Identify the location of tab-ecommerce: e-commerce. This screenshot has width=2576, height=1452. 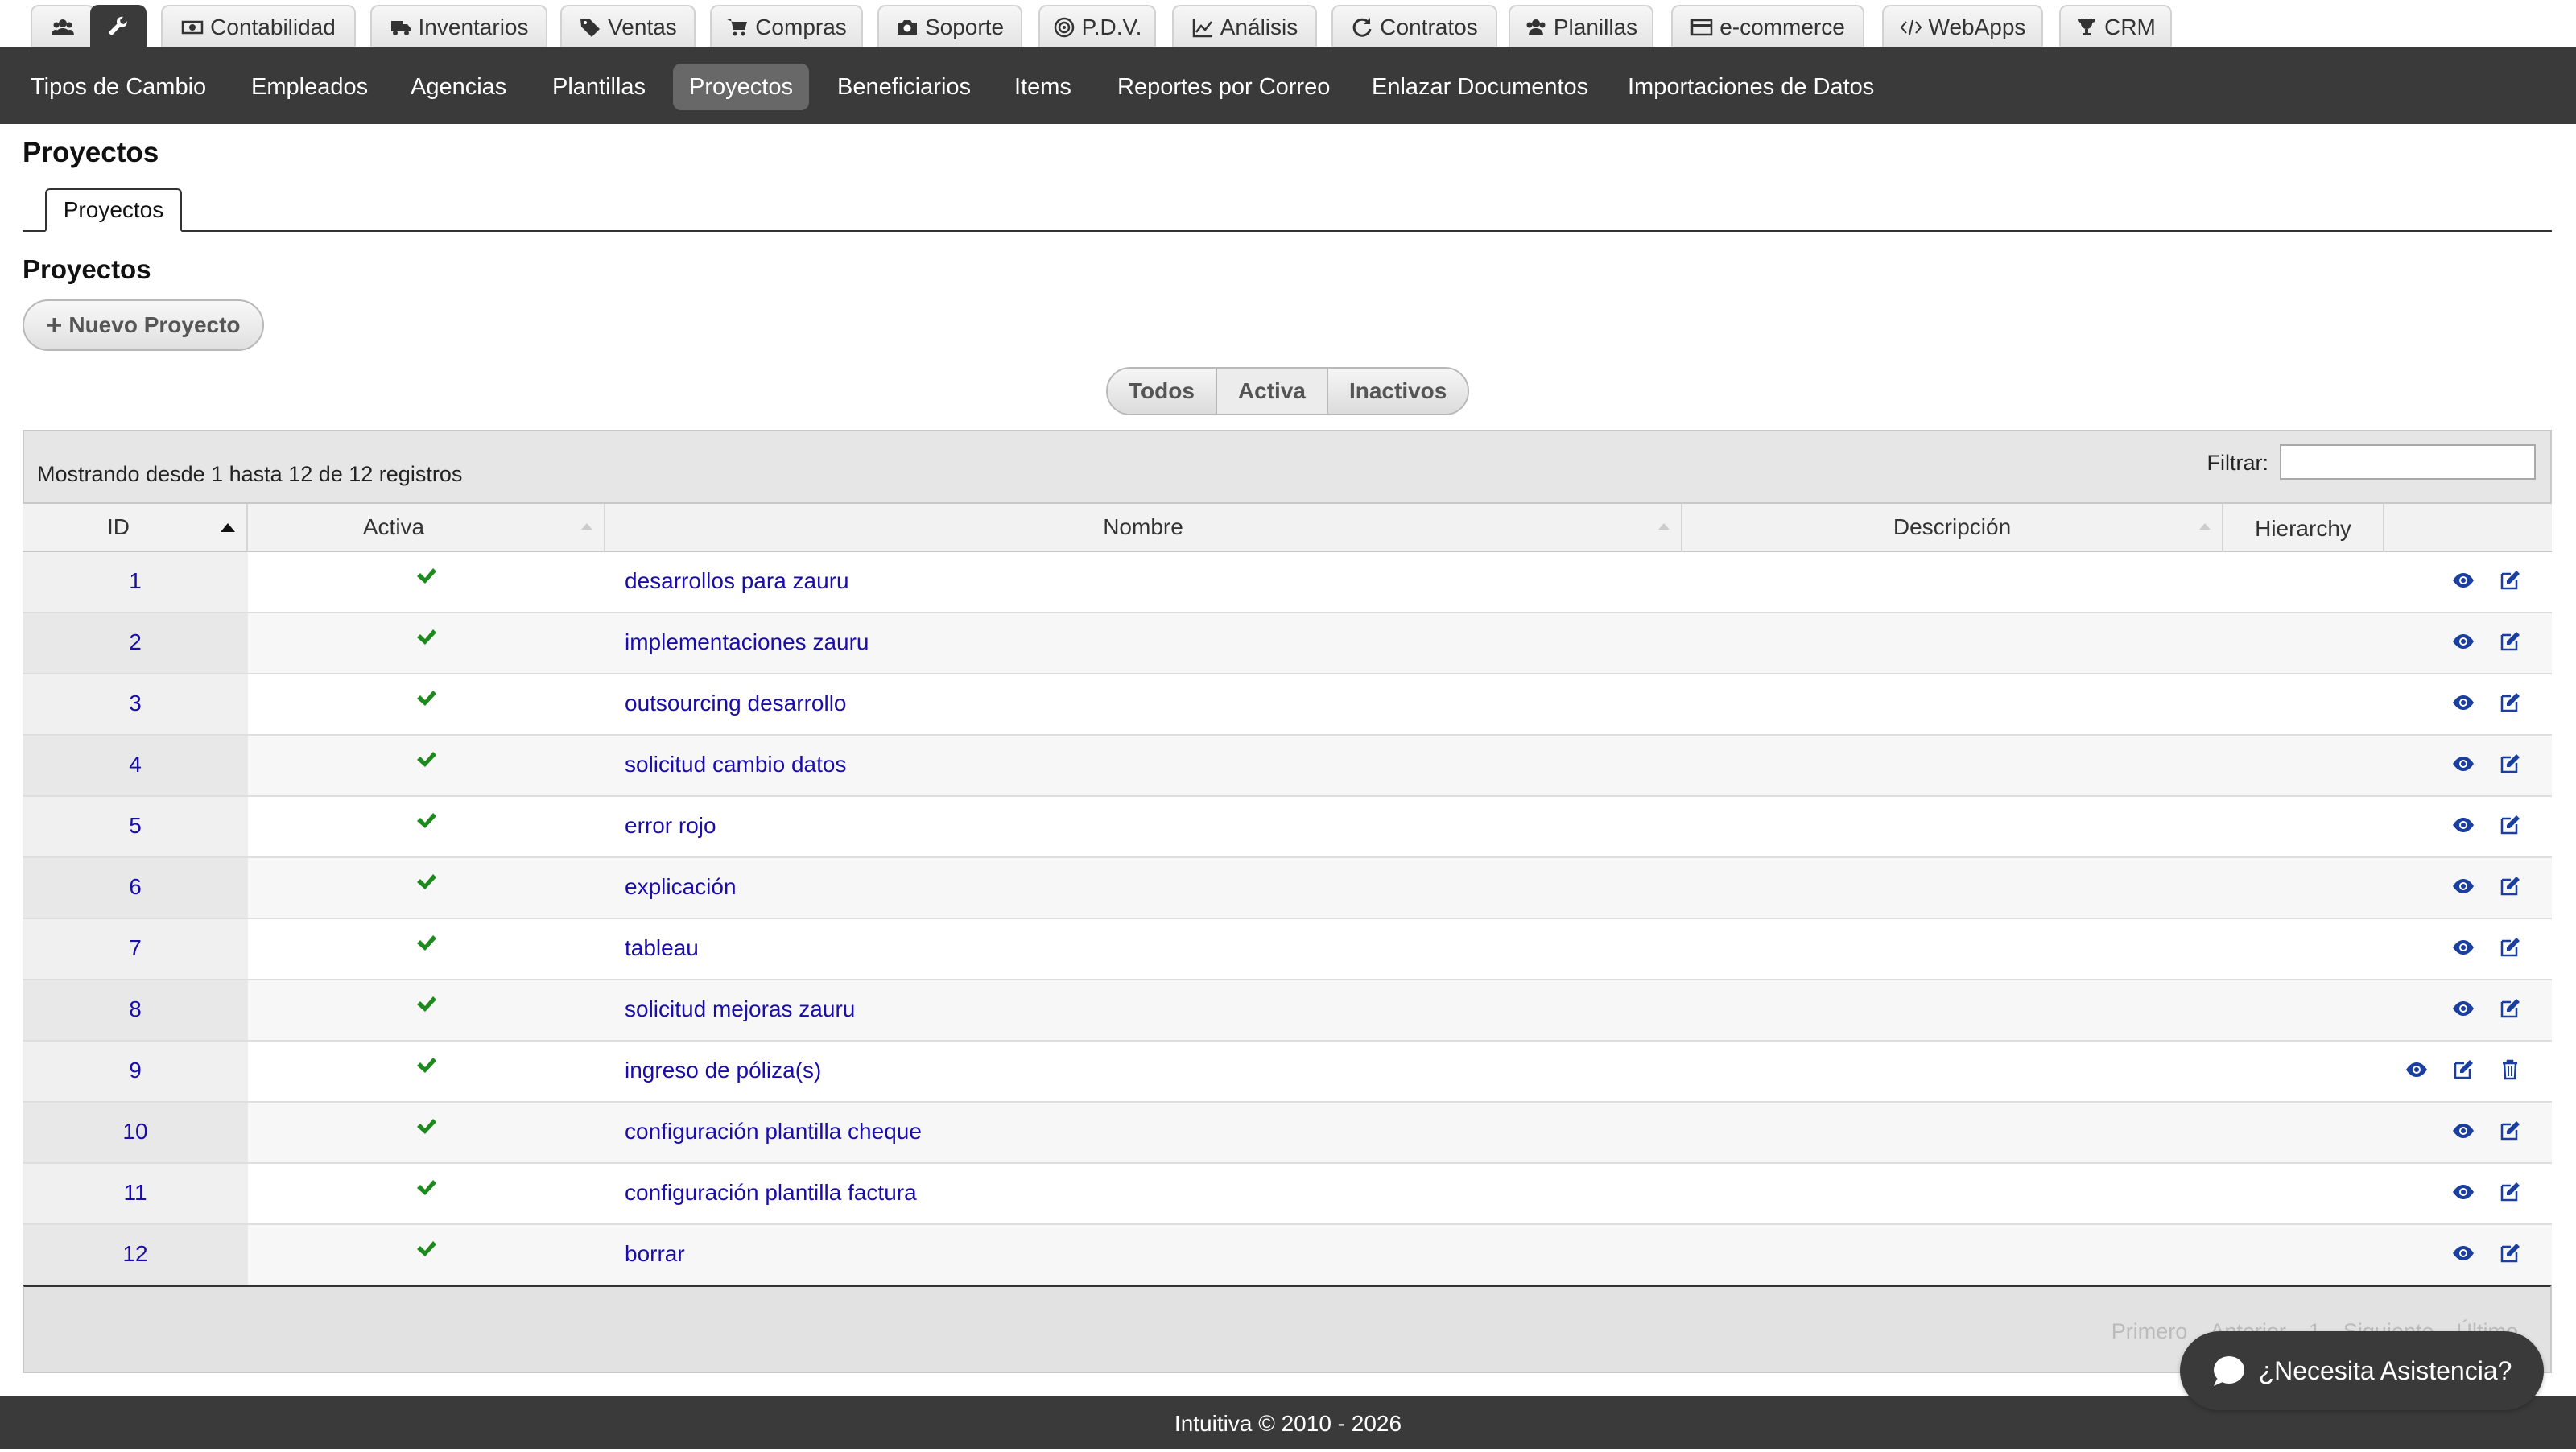
(1768, 26).